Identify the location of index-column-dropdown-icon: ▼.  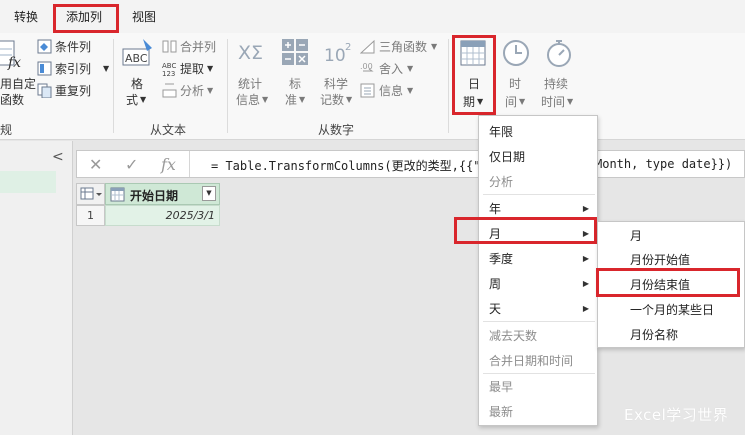
(106, 69).